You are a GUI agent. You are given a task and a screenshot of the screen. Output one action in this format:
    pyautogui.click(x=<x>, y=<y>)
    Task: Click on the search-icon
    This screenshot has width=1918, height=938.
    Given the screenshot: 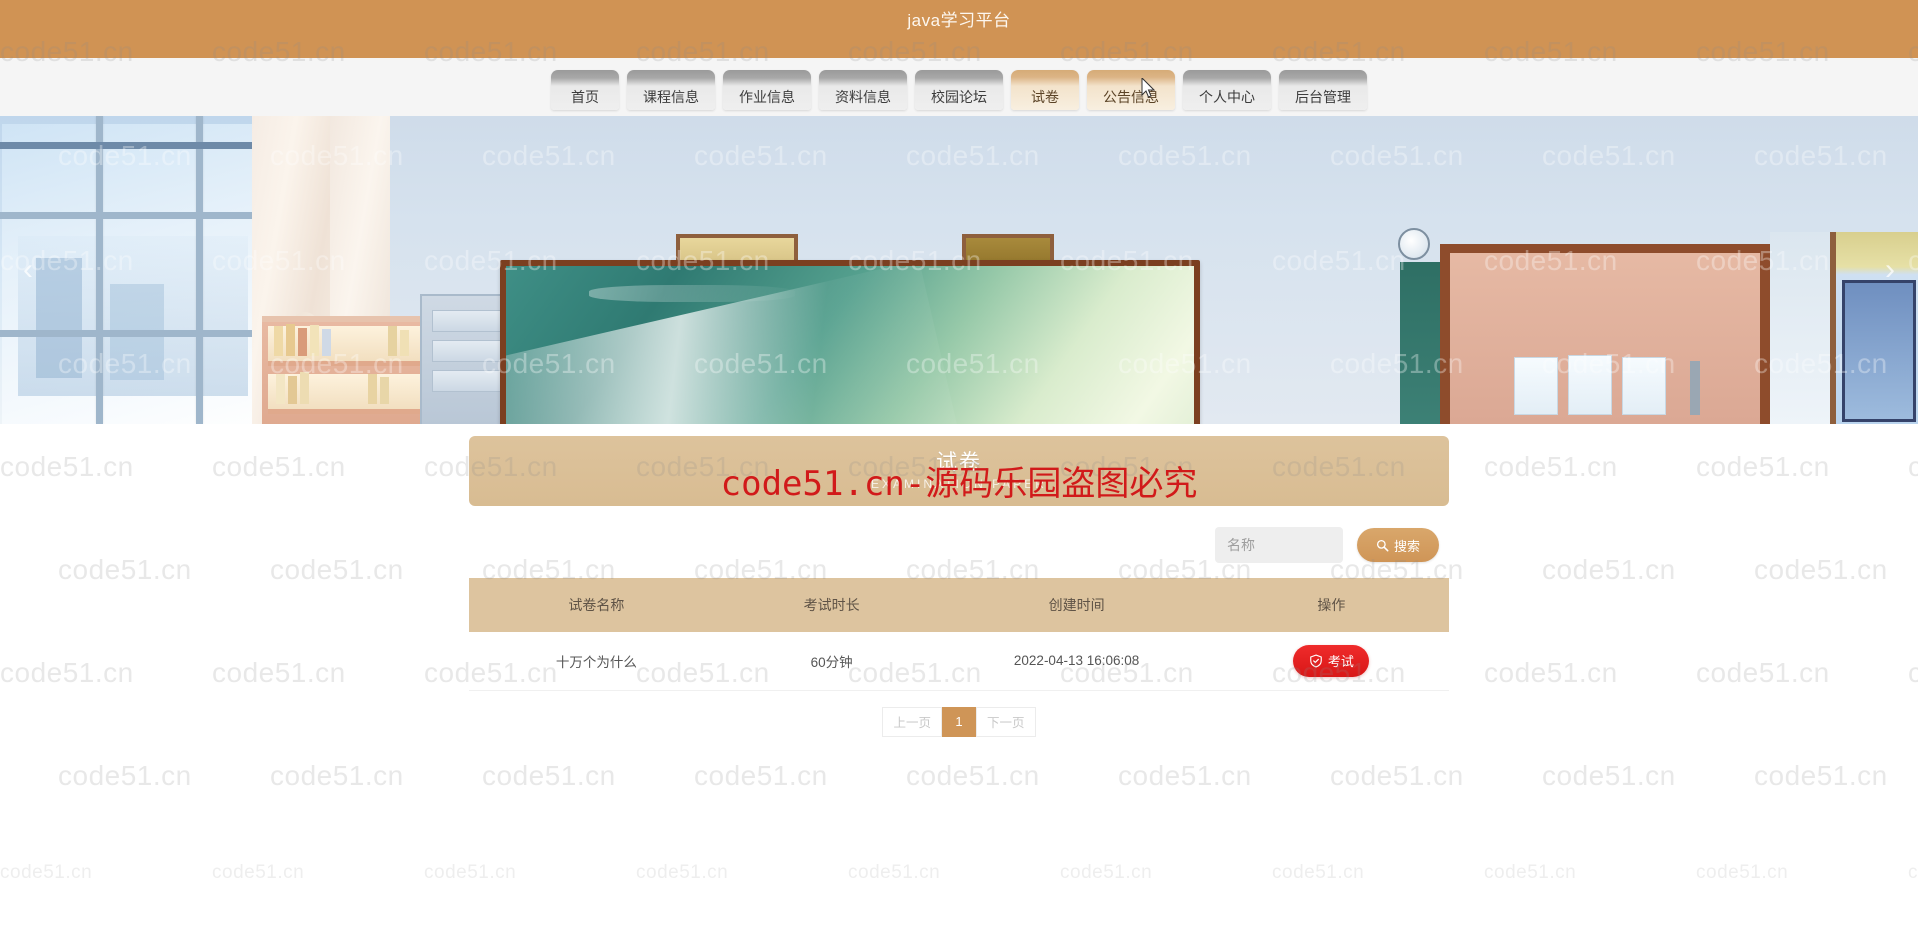 What is the action you would take?
    pyautogui.click(x=1382, y=545)
    